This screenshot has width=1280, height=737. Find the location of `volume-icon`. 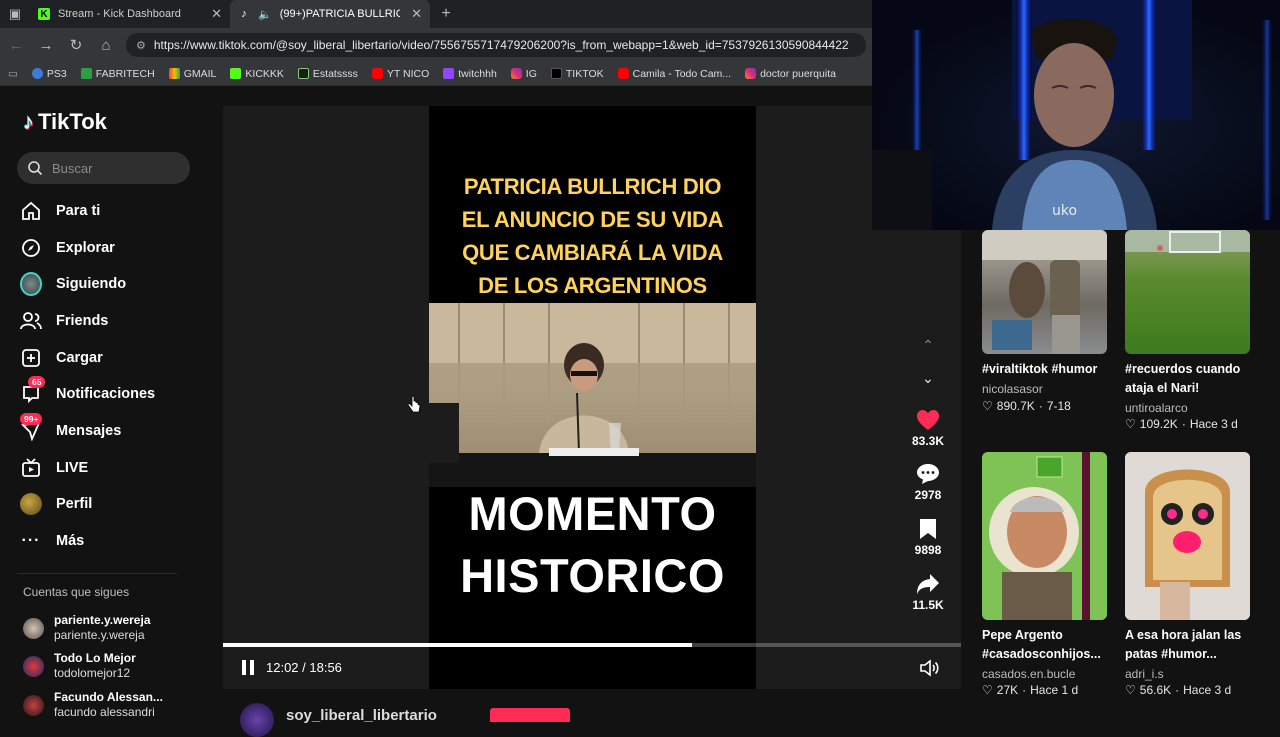

volume-icon is located at coordinates (929, 668).